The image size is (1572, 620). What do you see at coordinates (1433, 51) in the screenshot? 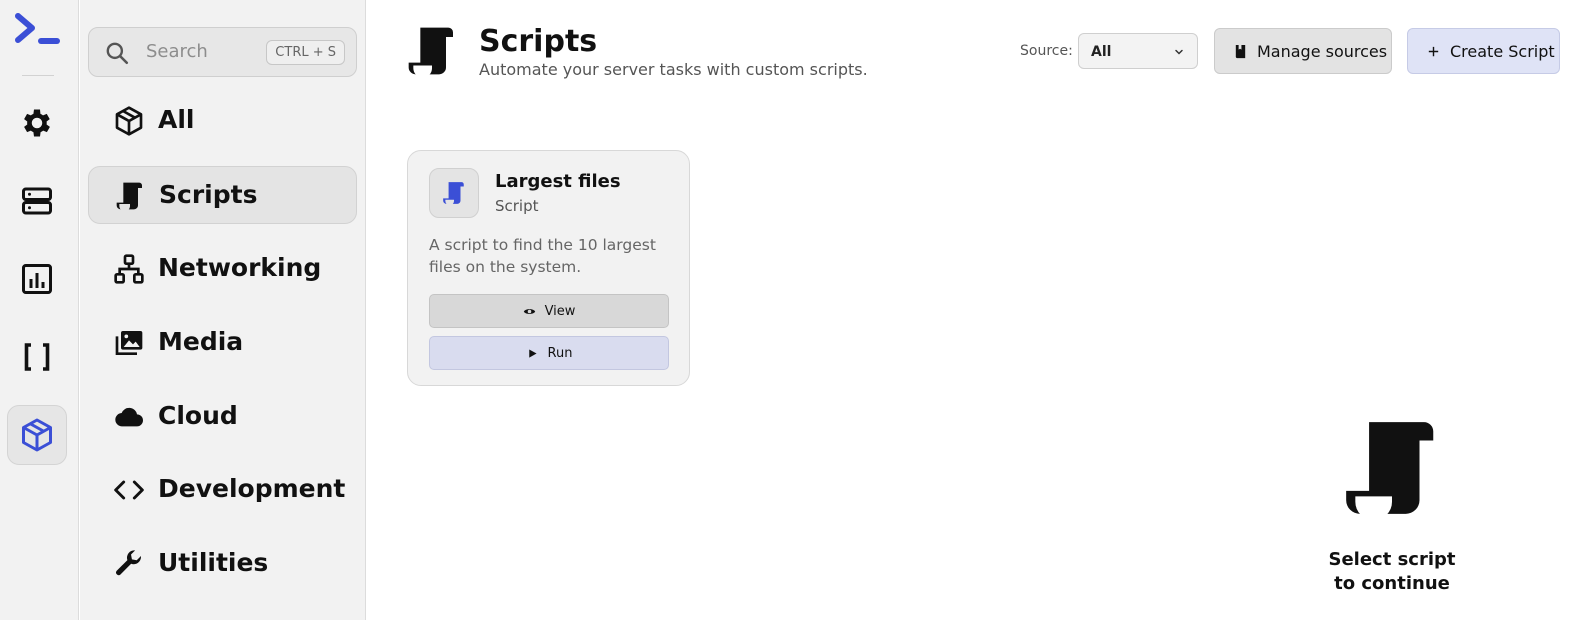
I see `plus-icon` at bounding box center [1433, 51].